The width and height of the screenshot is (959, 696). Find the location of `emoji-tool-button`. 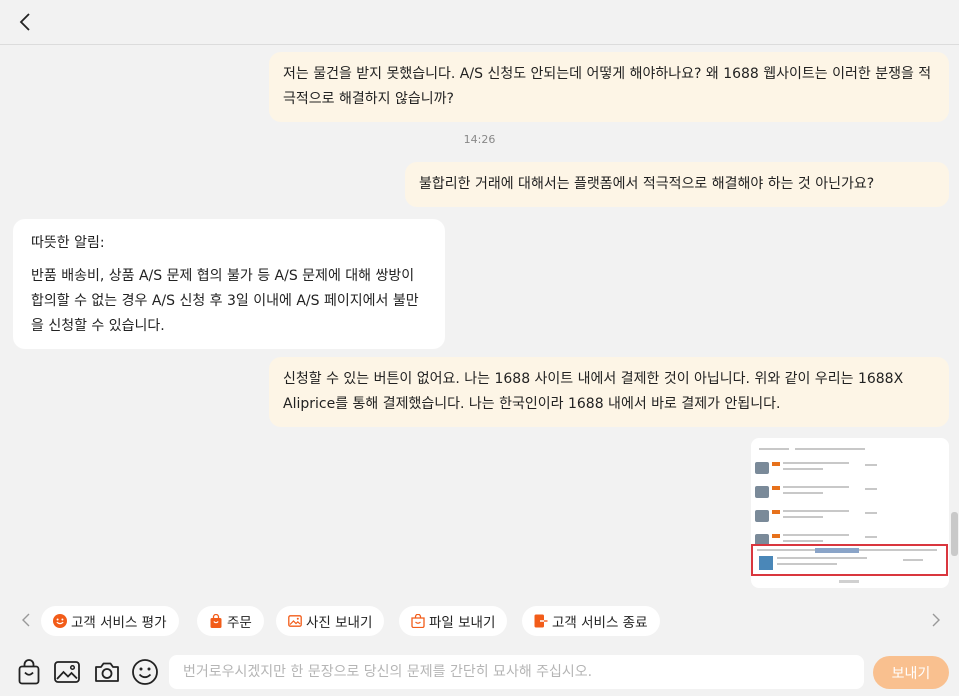

emoji-tool-button is located at coordinates (145, 672).